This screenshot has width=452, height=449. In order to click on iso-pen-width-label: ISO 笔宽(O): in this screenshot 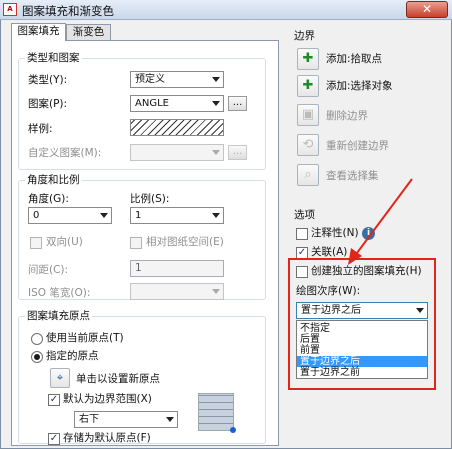, I will do `click(59, 293)`.